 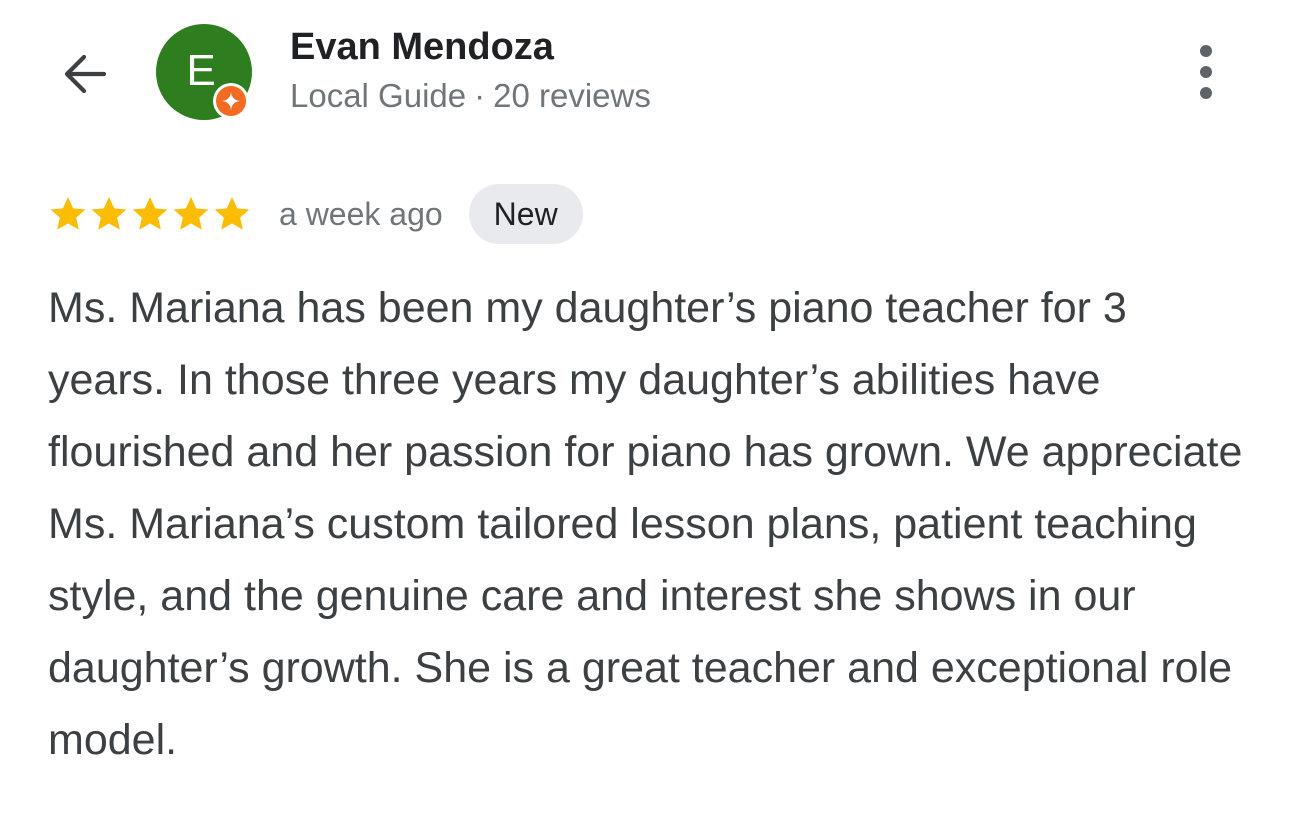 What do you see at coordinates (572, 95) in the screenshot?
I see `reviewer-review-count: 20 reviews` at bounding box center [572, 95].